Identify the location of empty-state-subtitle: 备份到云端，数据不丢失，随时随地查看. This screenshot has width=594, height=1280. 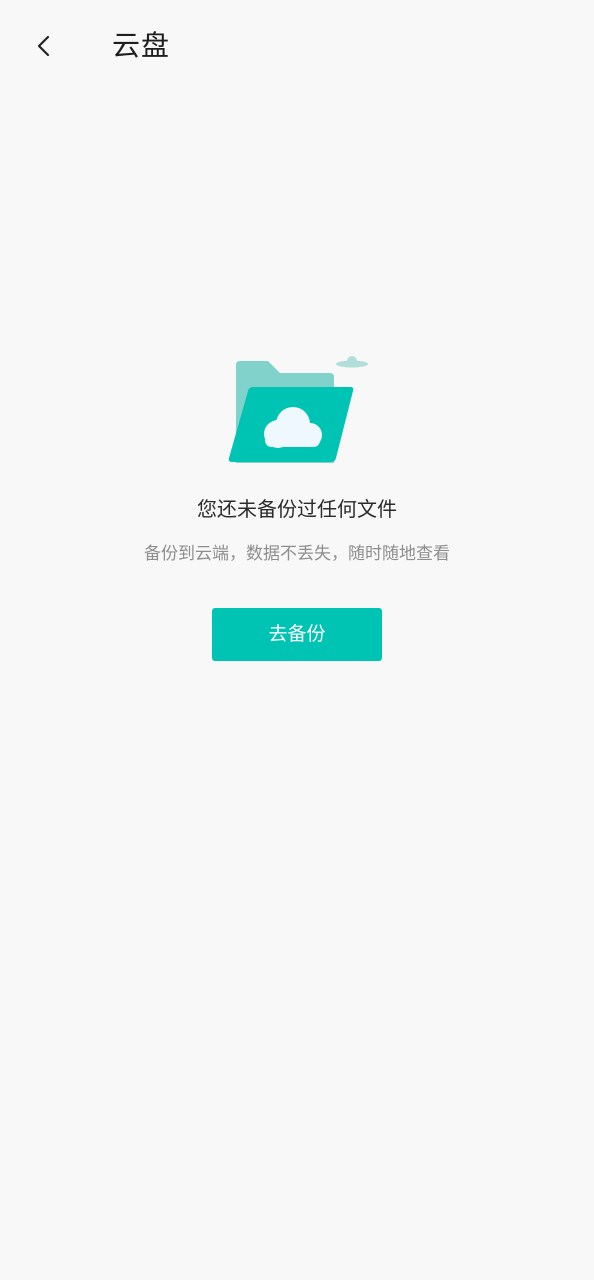
(297, 554).